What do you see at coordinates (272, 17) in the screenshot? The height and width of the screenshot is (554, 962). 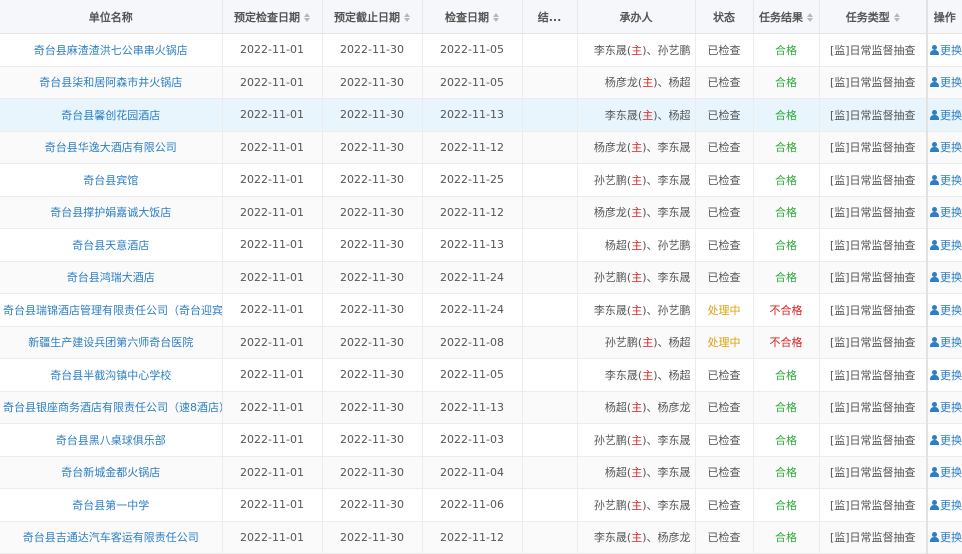 I see `column-header-plan-start: 预定检查日期` at bounding box center [272, 17].